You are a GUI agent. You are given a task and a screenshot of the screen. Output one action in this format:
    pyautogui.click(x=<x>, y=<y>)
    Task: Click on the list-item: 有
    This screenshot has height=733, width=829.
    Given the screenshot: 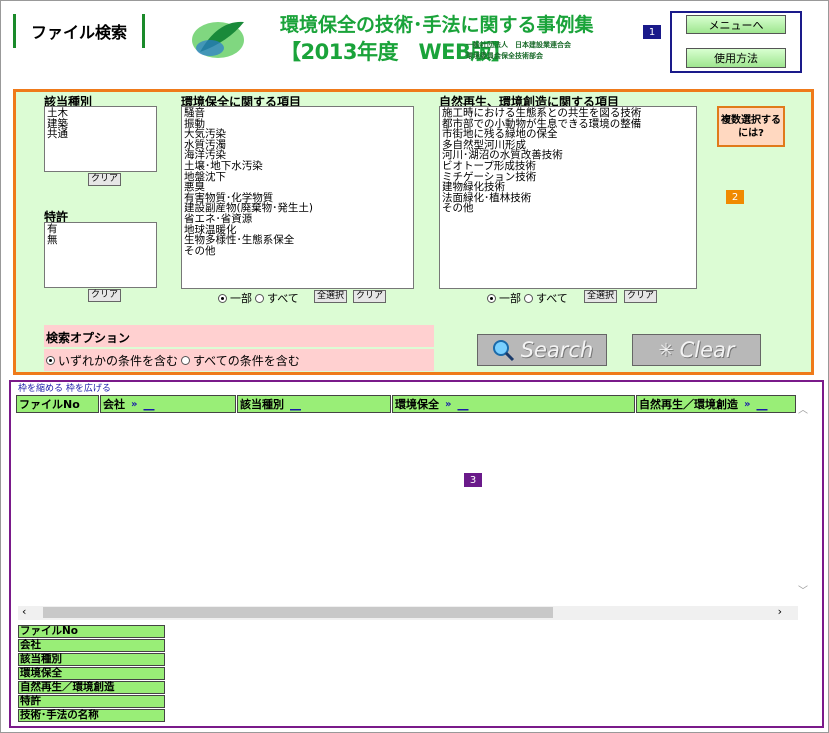 What is the action you would take?
    pyautogui.click(x=100, y=229)
    